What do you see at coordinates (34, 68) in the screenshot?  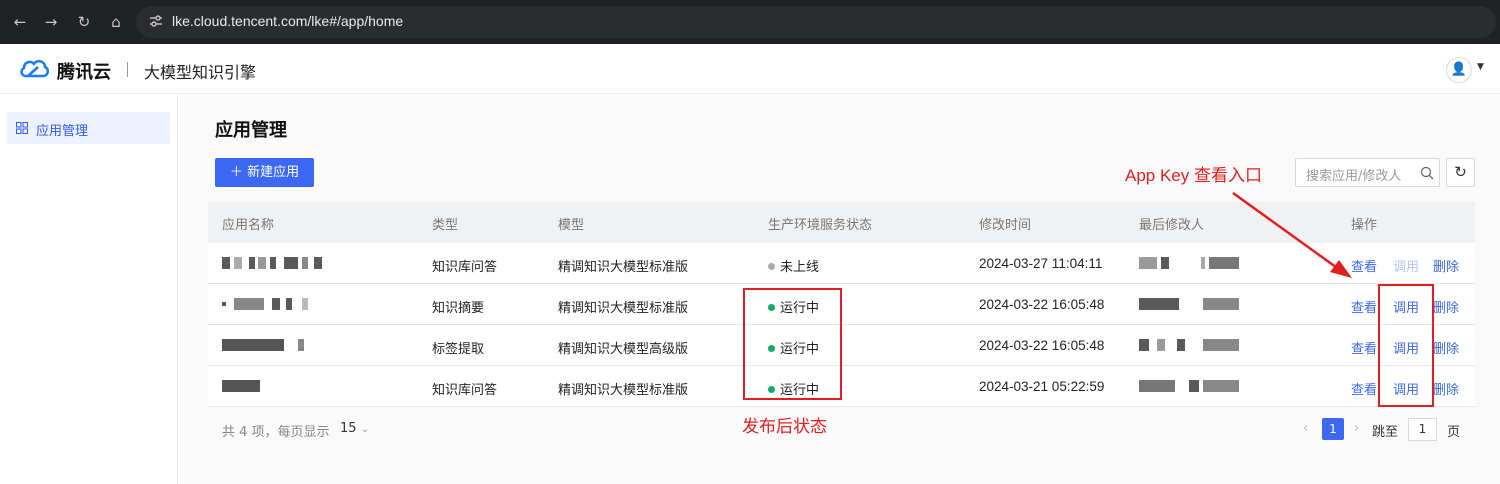 I see `tencent-cloud-logo-icon` at bounding box center [34, 68].